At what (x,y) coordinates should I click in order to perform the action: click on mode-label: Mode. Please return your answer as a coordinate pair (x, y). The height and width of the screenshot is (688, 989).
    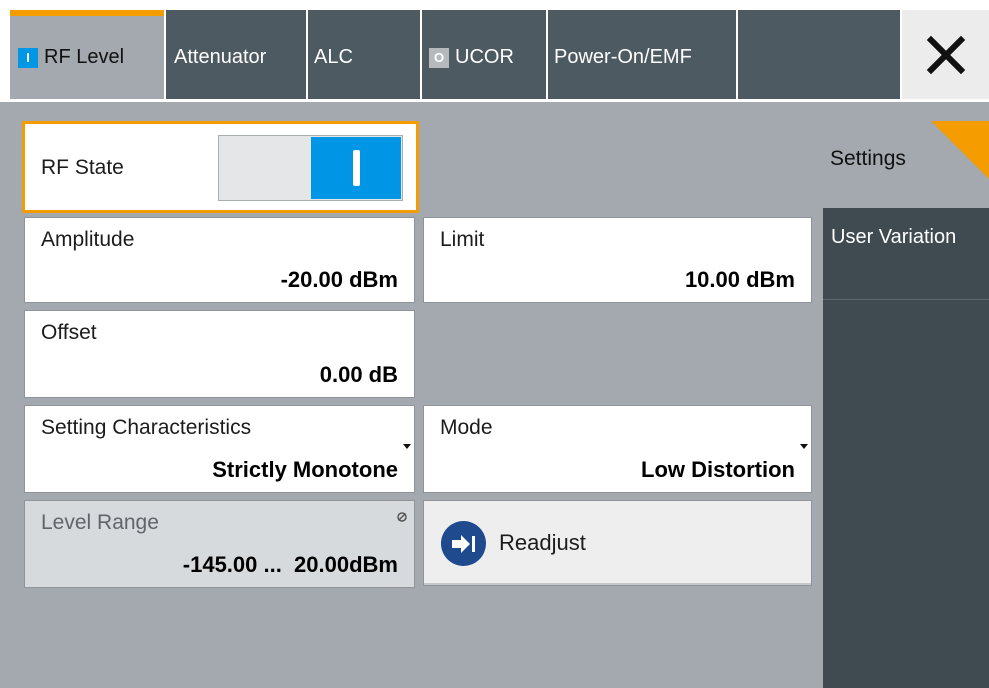
    Looking at the image, I should click on (466, 427).